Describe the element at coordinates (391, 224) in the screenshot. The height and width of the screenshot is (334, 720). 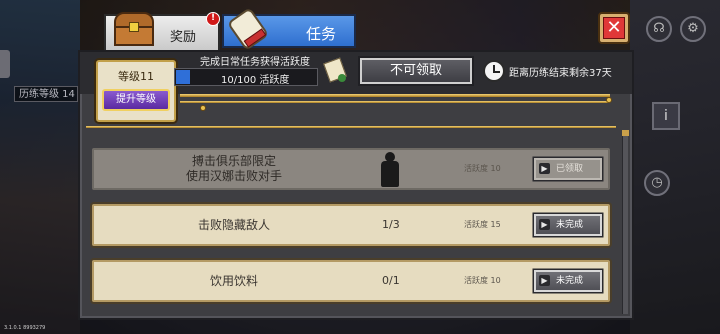
I see `task-progress: 1/3` at that location.